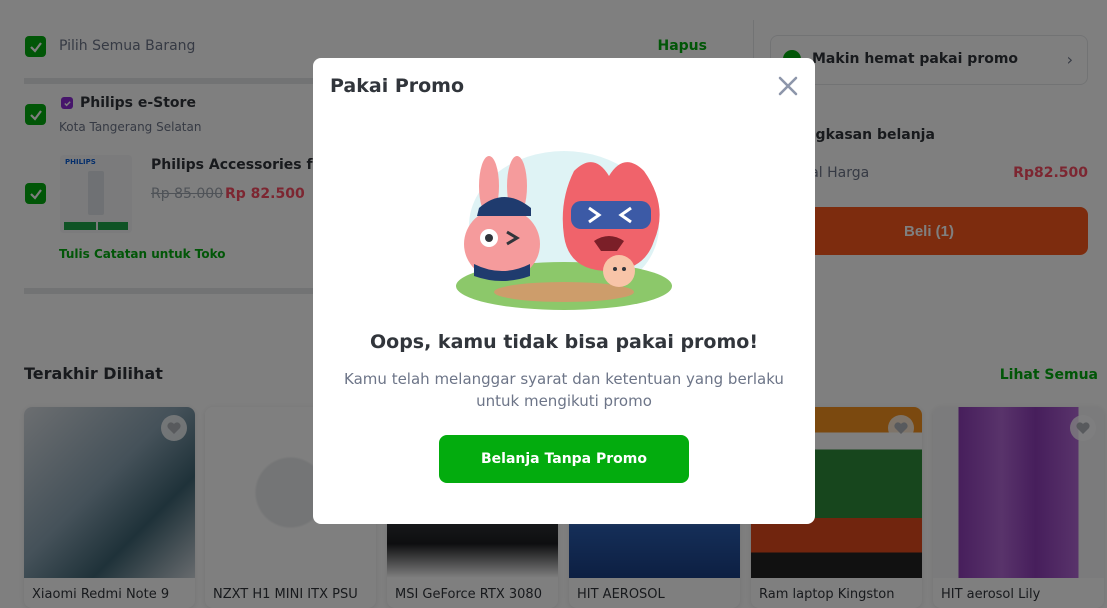 This screenshot has height=608, width=1107. I want to click on shop-without-promo-button: Belanja Tanpa Promo, so click(564, 459).